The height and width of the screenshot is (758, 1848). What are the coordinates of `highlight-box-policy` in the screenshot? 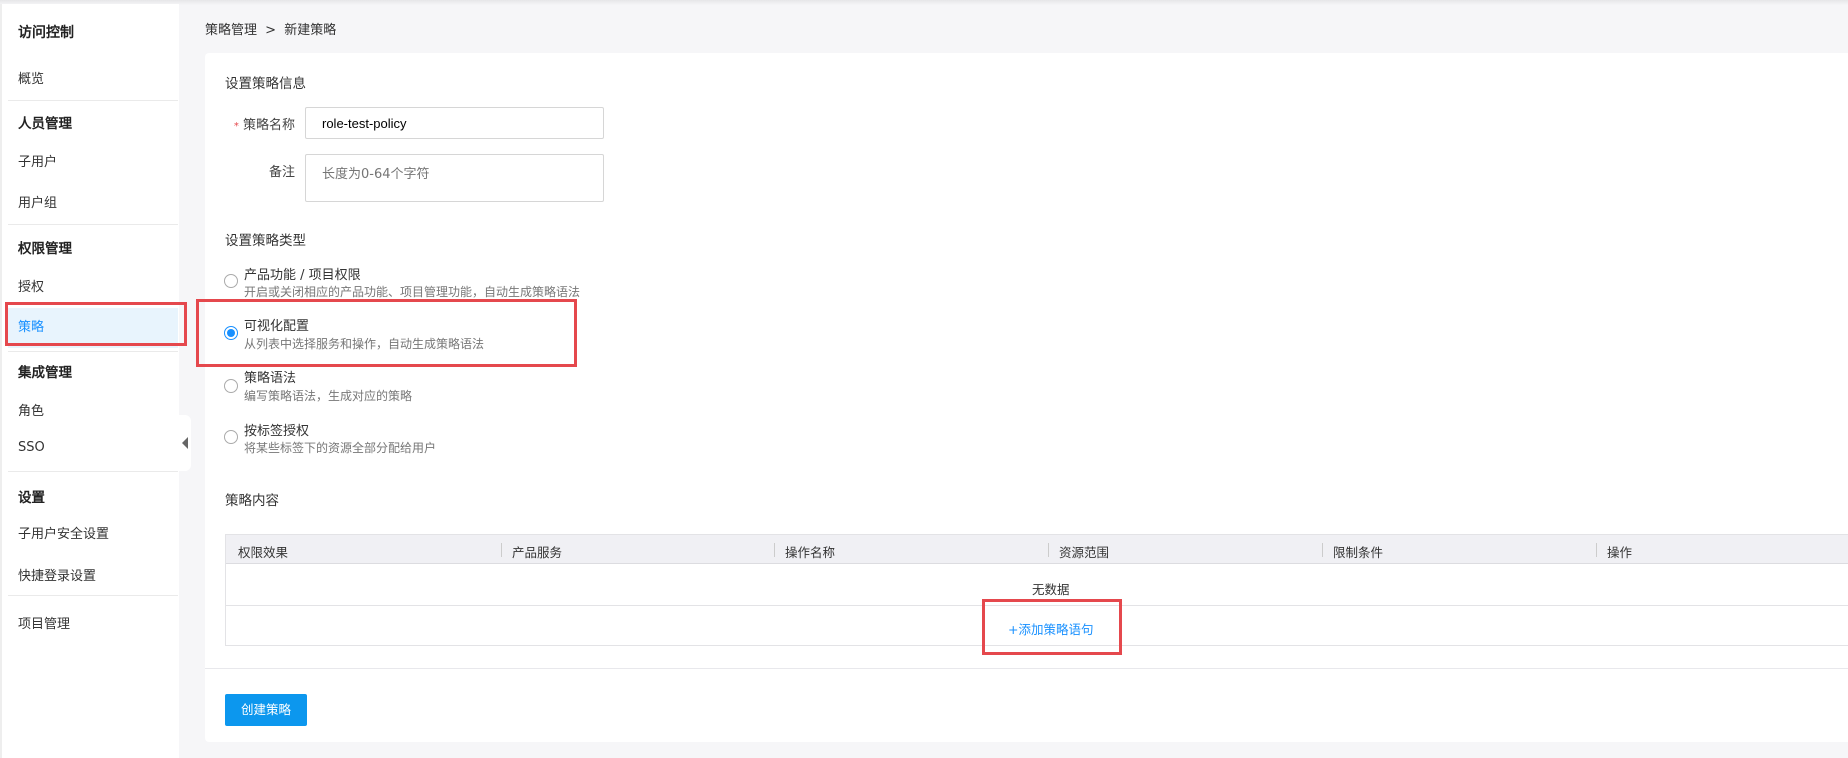 It's located at (96, 324).